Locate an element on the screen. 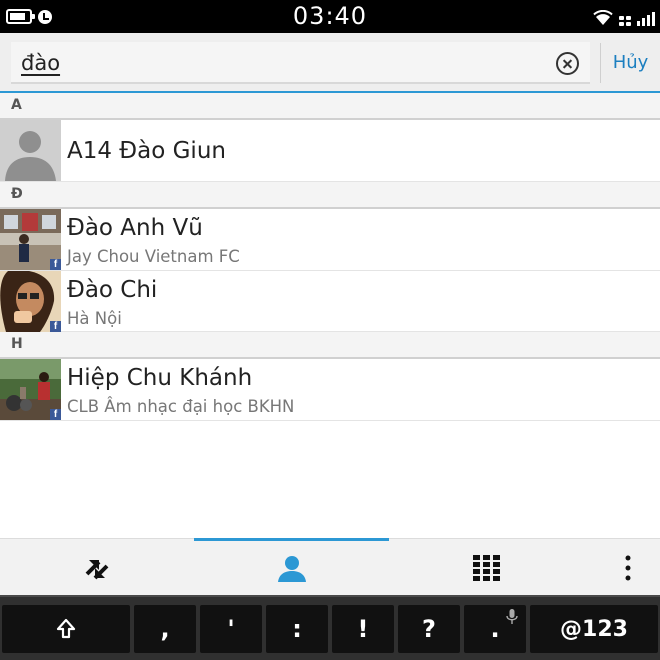  clear-search-icon is located at coordinates (567, 63).